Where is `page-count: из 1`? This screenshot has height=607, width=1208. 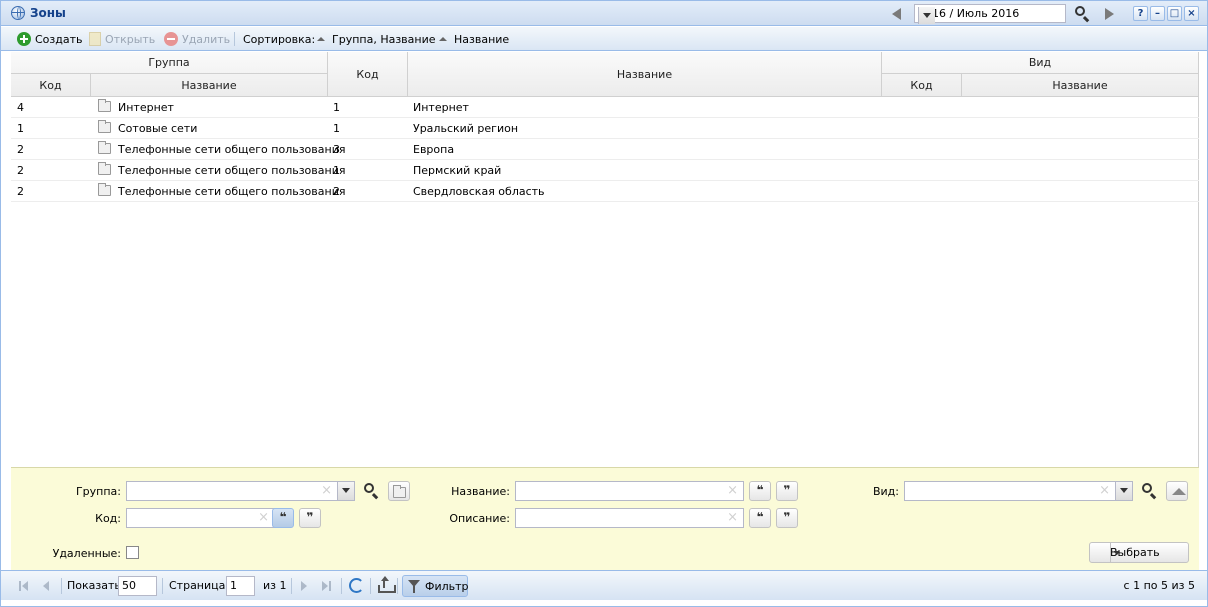 page-count: из 1 is located at coordinates (275, 585).